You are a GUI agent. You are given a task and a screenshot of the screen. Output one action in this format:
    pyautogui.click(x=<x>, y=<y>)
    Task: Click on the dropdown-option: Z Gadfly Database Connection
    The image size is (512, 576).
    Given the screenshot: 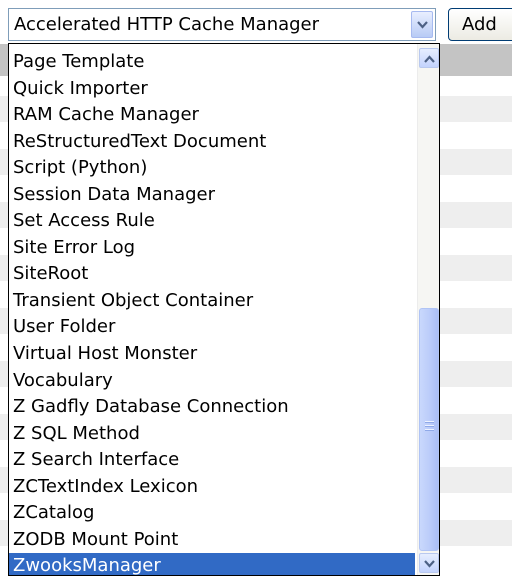 What is the action you would take?
    pyautogui.click(x=212, y=407)
    